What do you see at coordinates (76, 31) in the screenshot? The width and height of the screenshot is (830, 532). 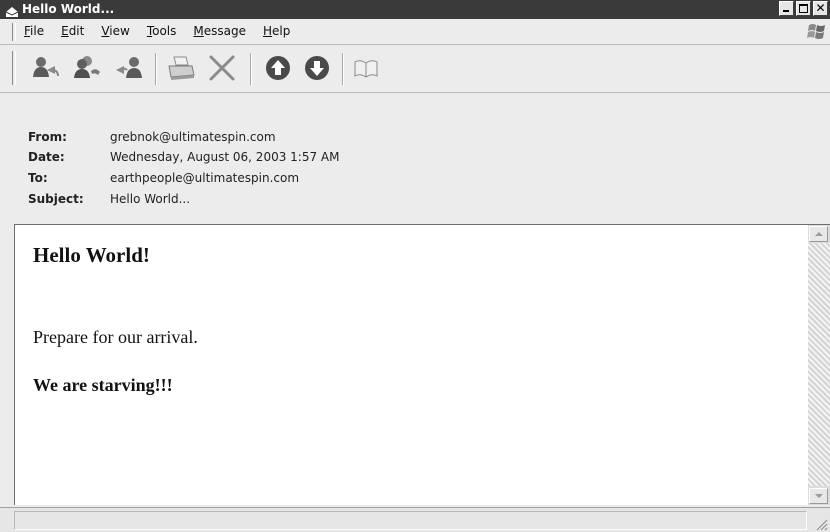 I see `menu-edit-label: dit` at bounding box center [76, 31].